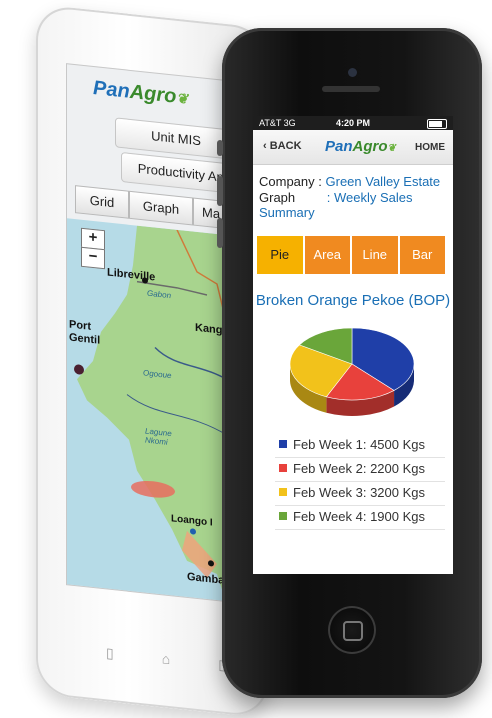 The height and width of the screenshot is (718, 492). I want to click on home-hardware-button, so click(352, 630).